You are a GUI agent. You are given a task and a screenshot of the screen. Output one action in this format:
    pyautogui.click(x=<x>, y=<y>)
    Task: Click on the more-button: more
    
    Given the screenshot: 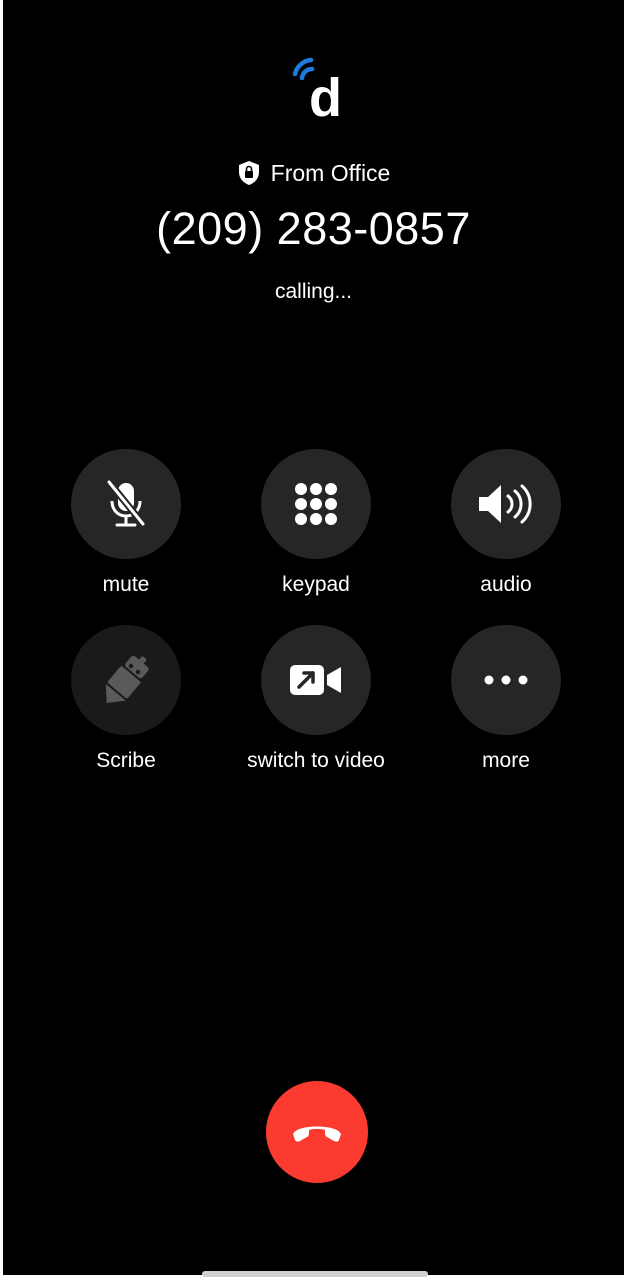 What is the action you would take?
    pyautogui.click(x=506, y=699)
    